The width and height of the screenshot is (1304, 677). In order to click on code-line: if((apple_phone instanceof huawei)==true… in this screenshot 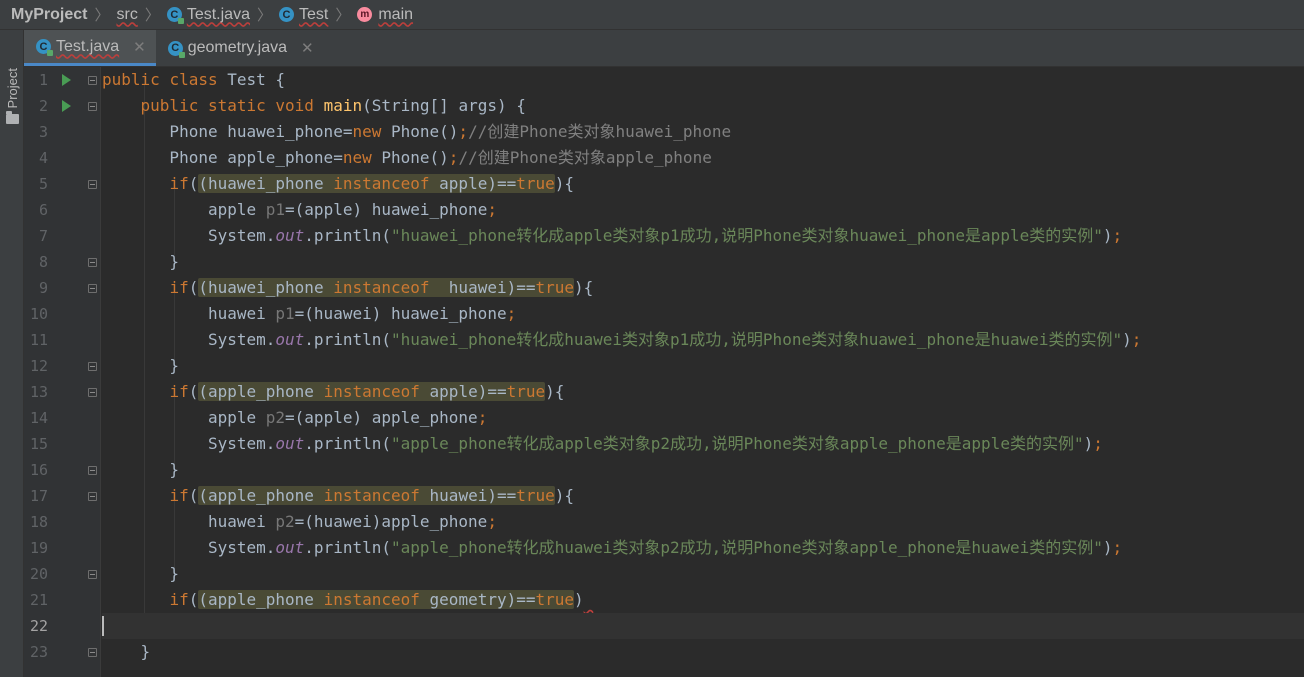, I will do `click(703, 496)`.